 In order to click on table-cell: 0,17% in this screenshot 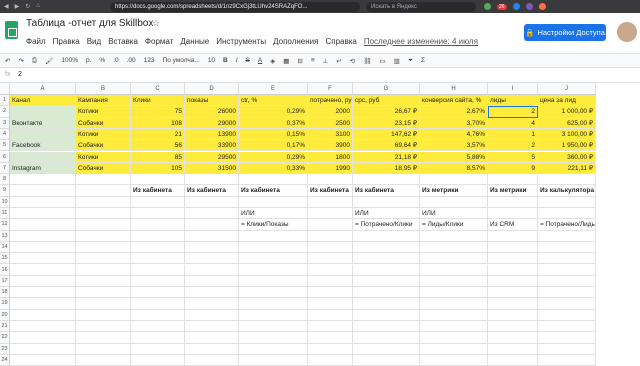, I will do `click(273, 146)`.